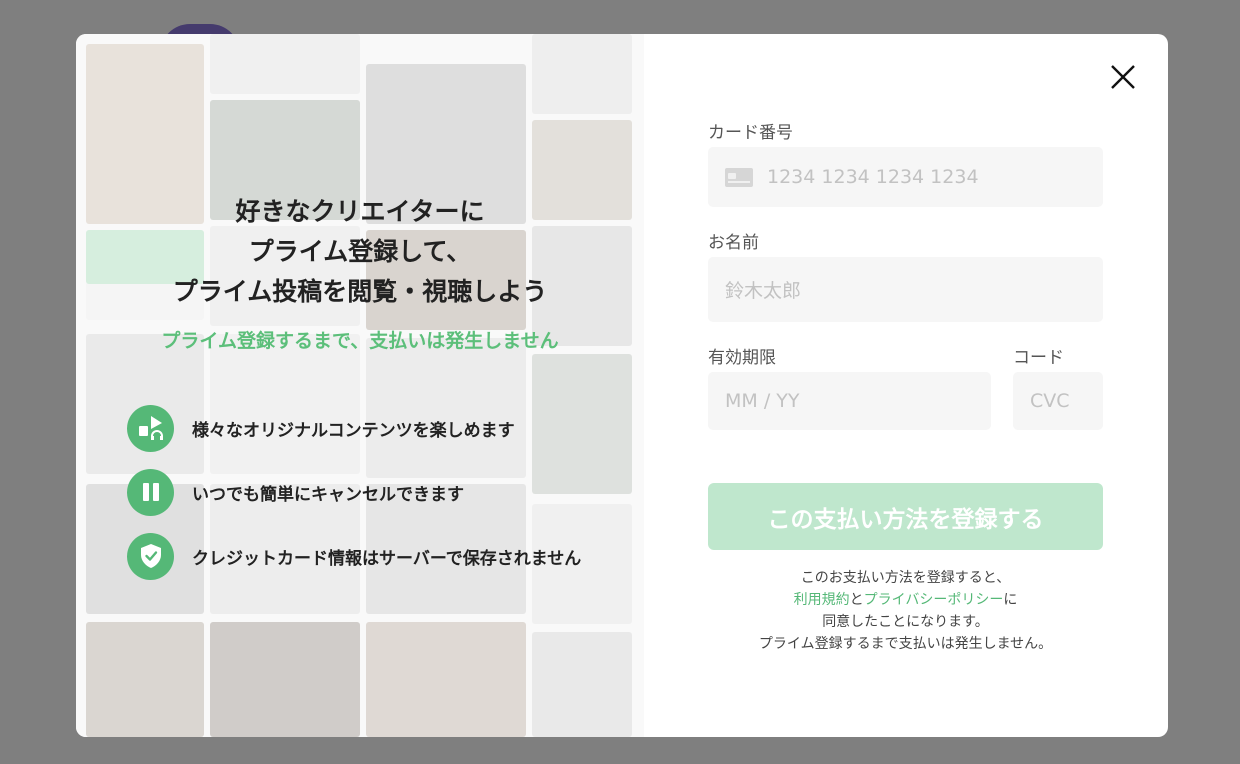 This screenshot has width=1240, height=764. I want to click on note-line-1: このお支払い方法を登録すると、, so click(905, 578).